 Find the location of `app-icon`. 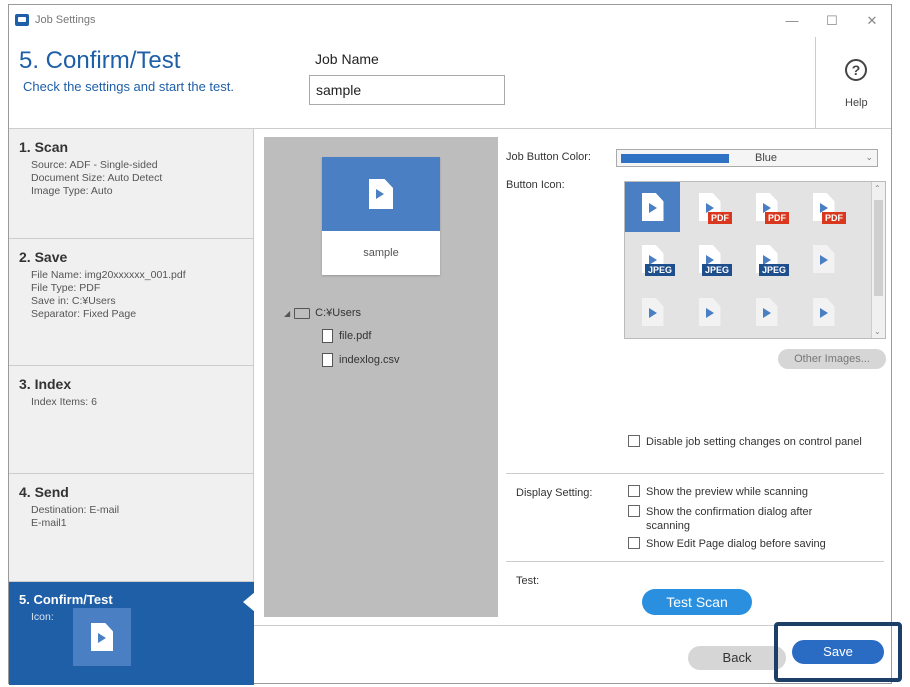

app-icon is located at coordinates (22, 20).